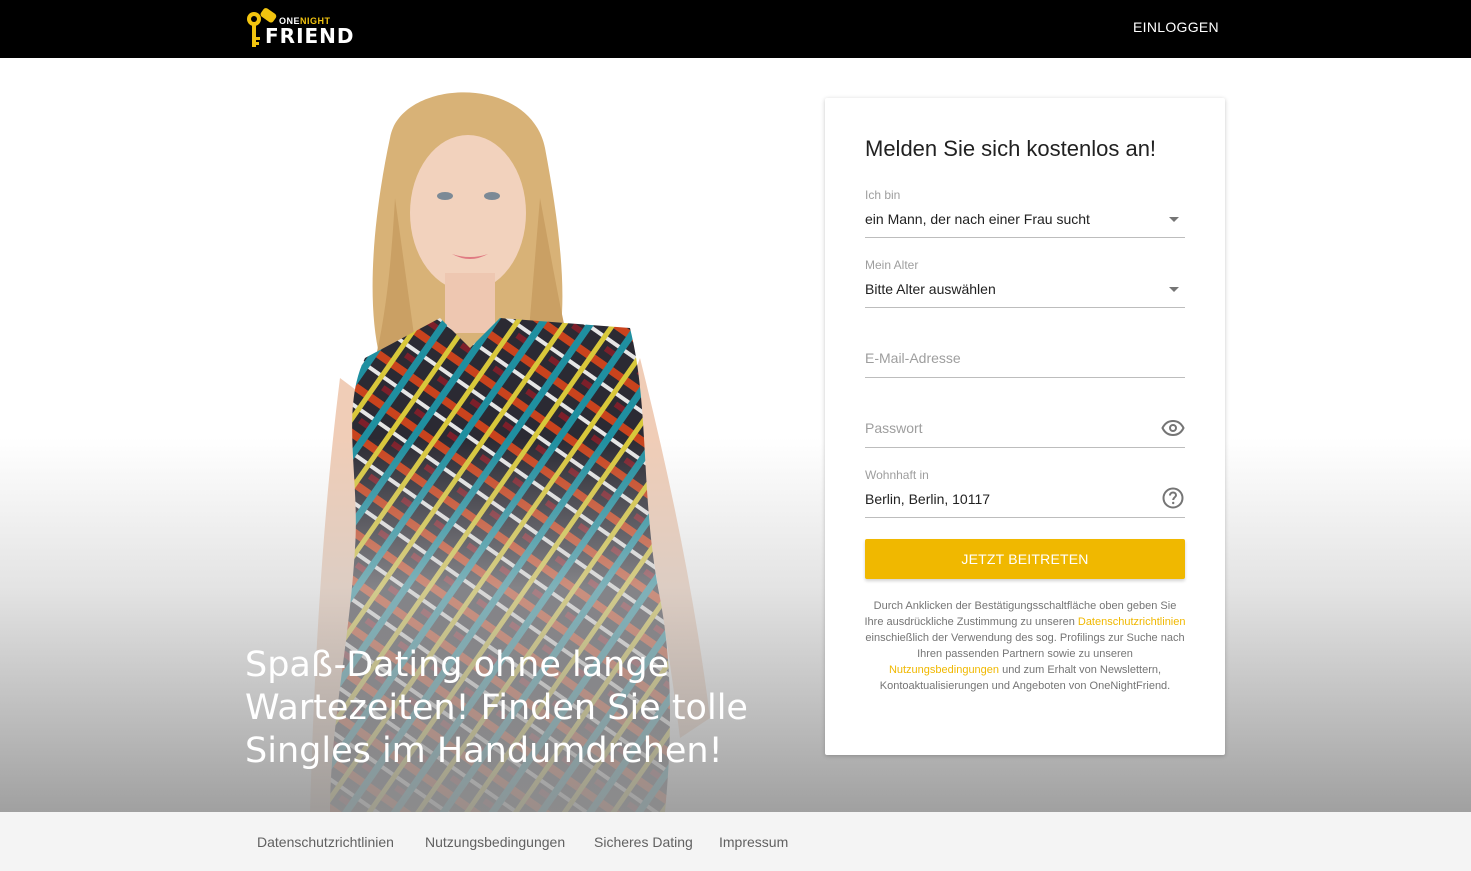 The image size is (1471, 871). What do you see at coordinates (1025, 283) in the screenshot?
I see `age-select: Mein Alter Bitte Alter auswählen` at bounding box center [1025, 283].